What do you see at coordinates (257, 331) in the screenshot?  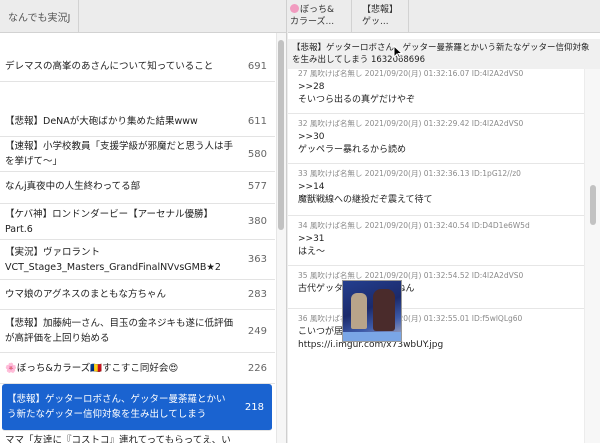 I see `thread-post-count: 249` at bounding box center [257, 331].